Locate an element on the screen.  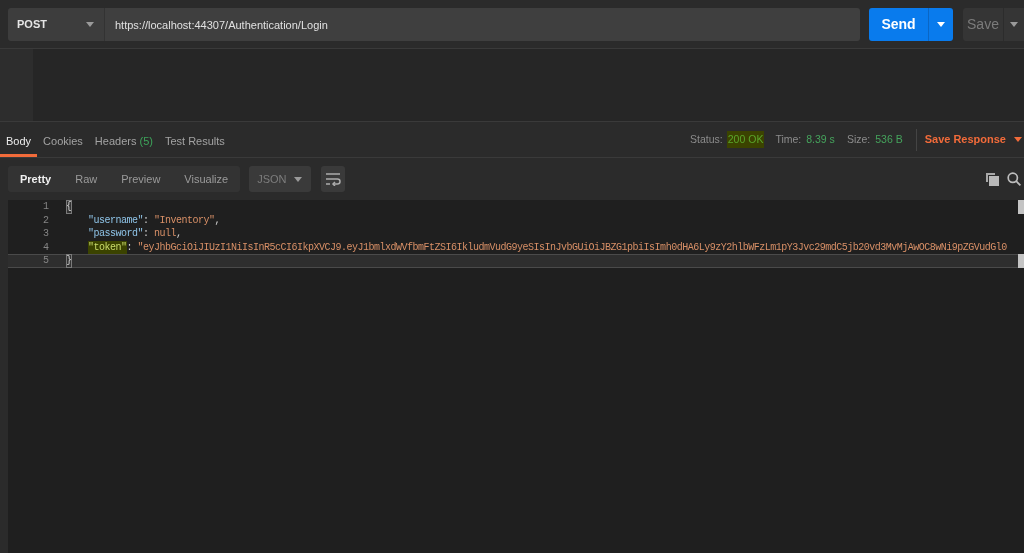
wrap-lines-button is located at coordinates (333, 179).